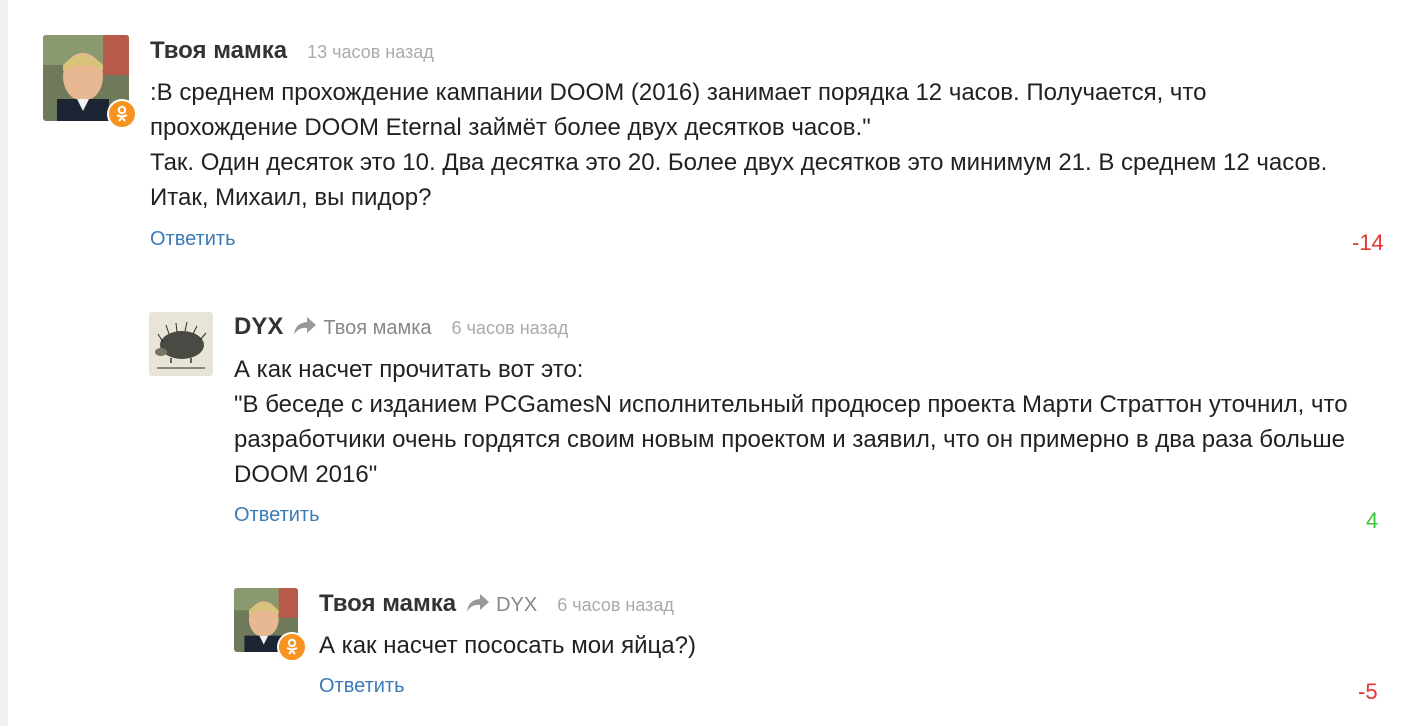  What do you see at coordinates (292, 647) in the screenshot?
I see `odnoklassniki-icon` at bounding box center [292, 647].